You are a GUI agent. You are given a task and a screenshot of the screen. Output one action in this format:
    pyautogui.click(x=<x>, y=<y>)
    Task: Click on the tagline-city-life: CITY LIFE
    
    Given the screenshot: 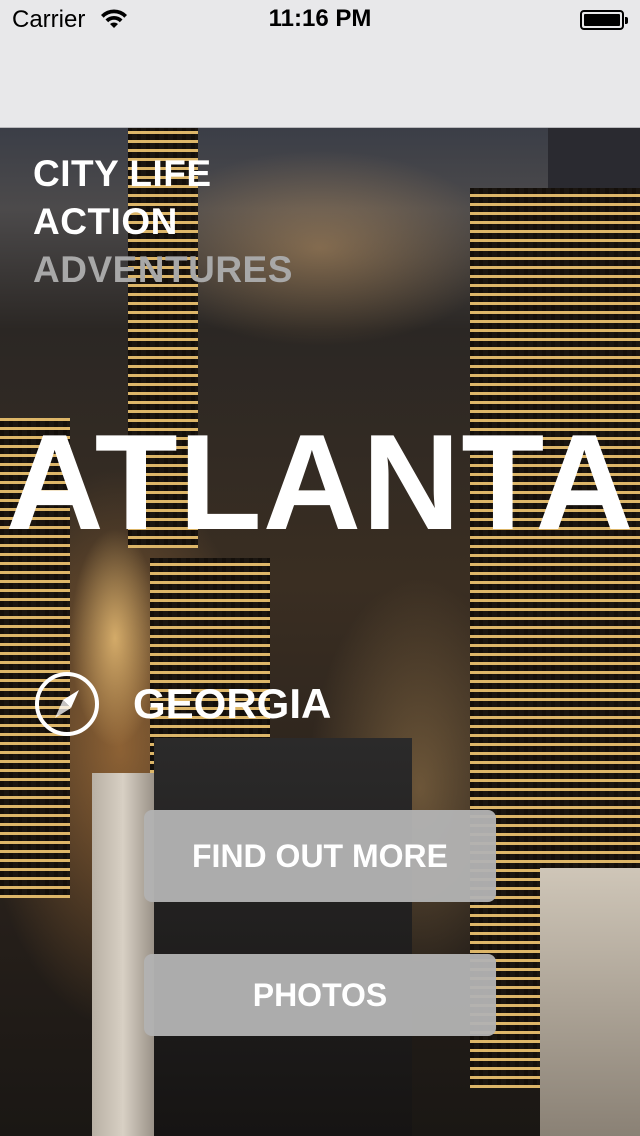 What is the action you would take?
    pyautogui.click(x=122, y=173)
    